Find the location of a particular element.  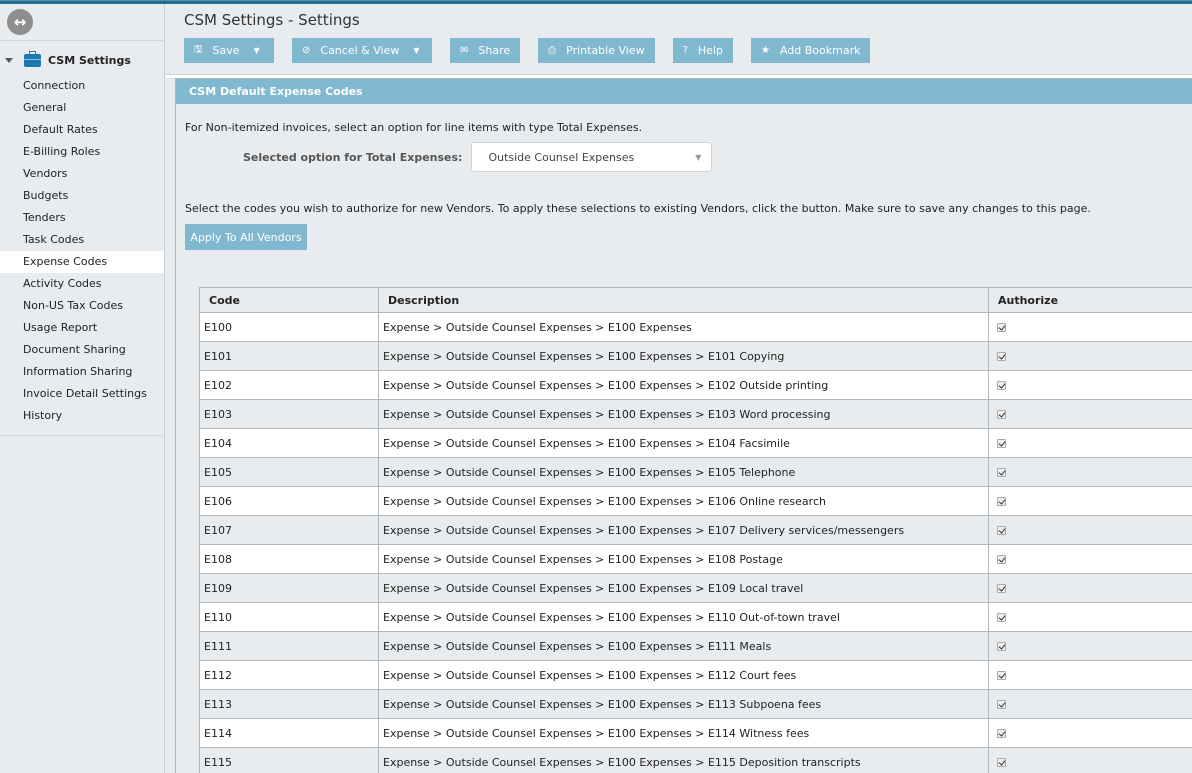

code-cell: E107 is located at coordinates (289, 530).